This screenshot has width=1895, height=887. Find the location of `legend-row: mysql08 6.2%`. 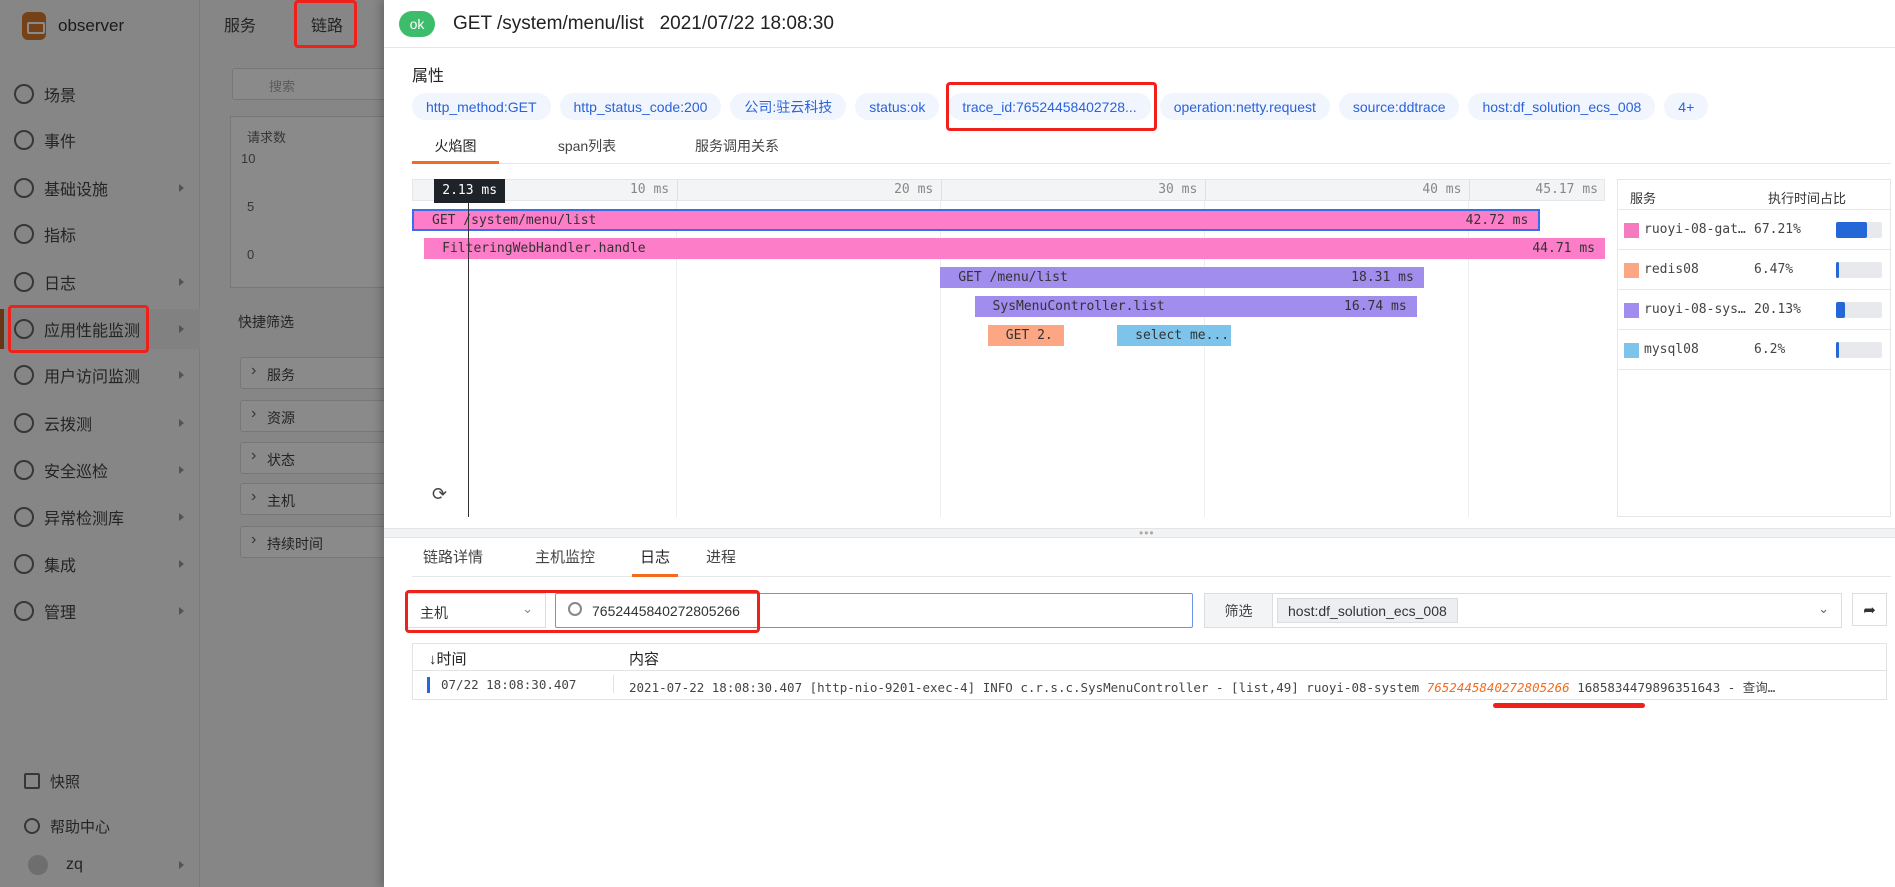

legend-row: mysql08 6.2% is located at coordinates (1754, 350).